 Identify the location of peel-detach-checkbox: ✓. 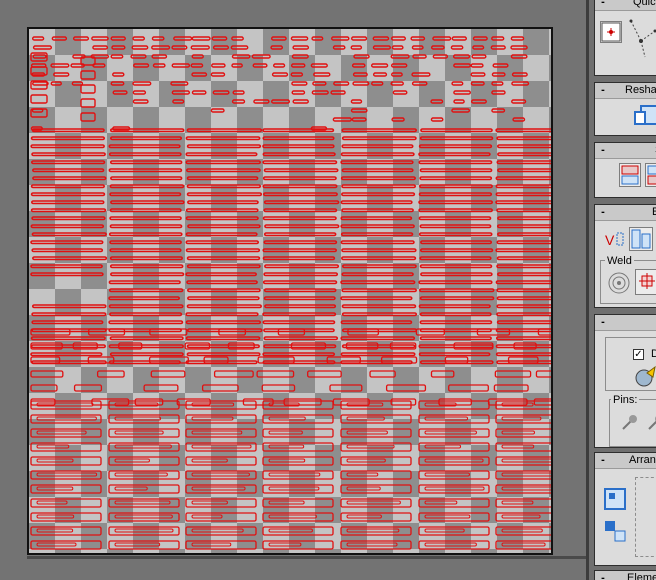
(638, 354).